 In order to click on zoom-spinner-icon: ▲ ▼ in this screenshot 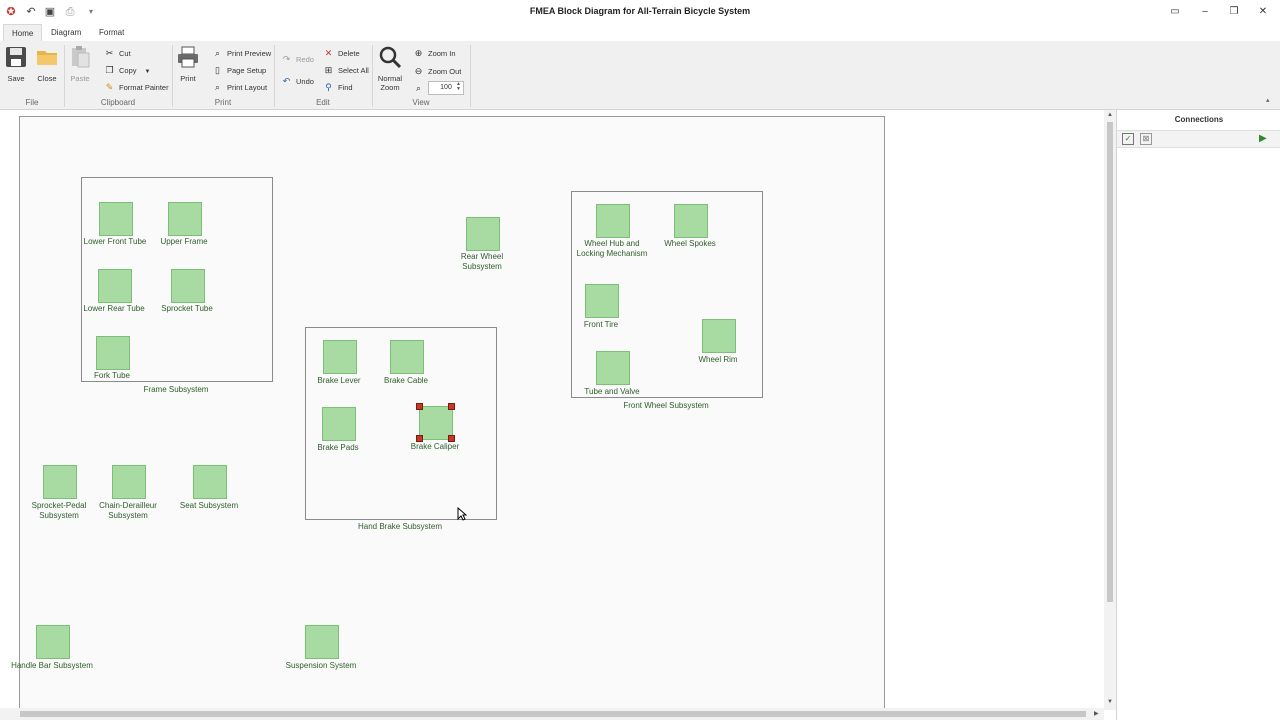, I will do `click(458, 87)`.